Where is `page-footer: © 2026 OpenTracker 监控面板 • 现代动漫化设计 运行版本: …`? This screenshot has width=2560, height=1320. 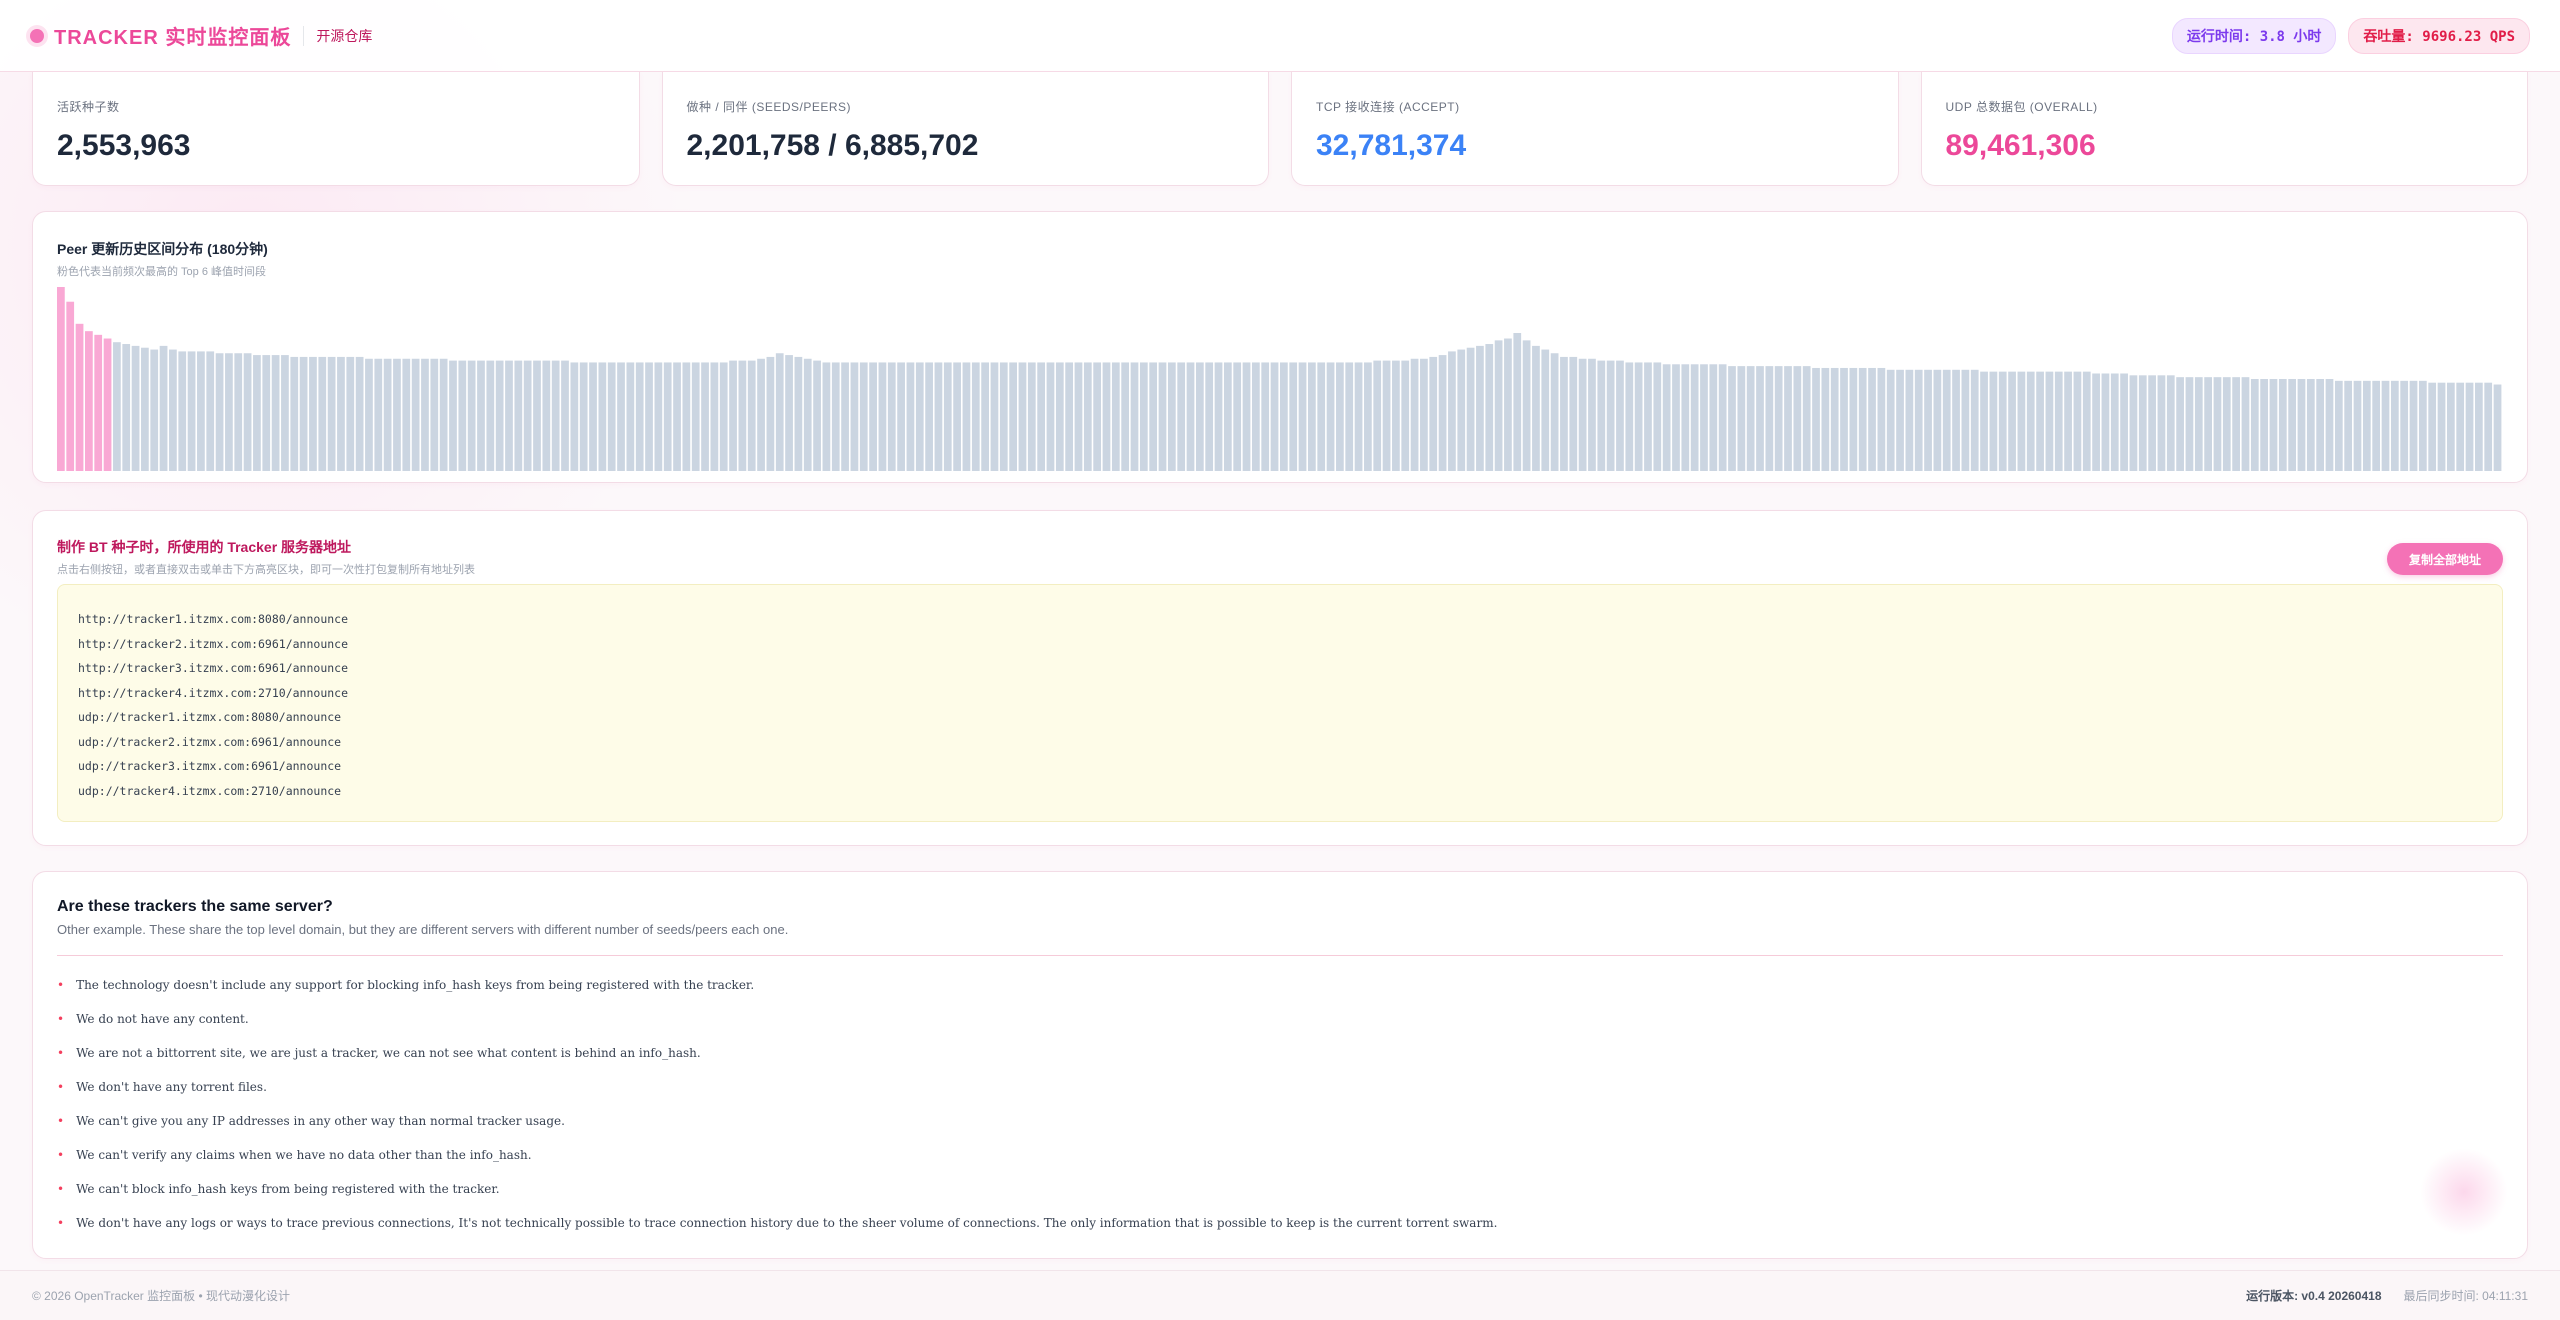 page-footer: © 2026 OpenTracker 监控面板 • 现代动漫化设计 运行版本: … is located at coordinates (1280, 1295).